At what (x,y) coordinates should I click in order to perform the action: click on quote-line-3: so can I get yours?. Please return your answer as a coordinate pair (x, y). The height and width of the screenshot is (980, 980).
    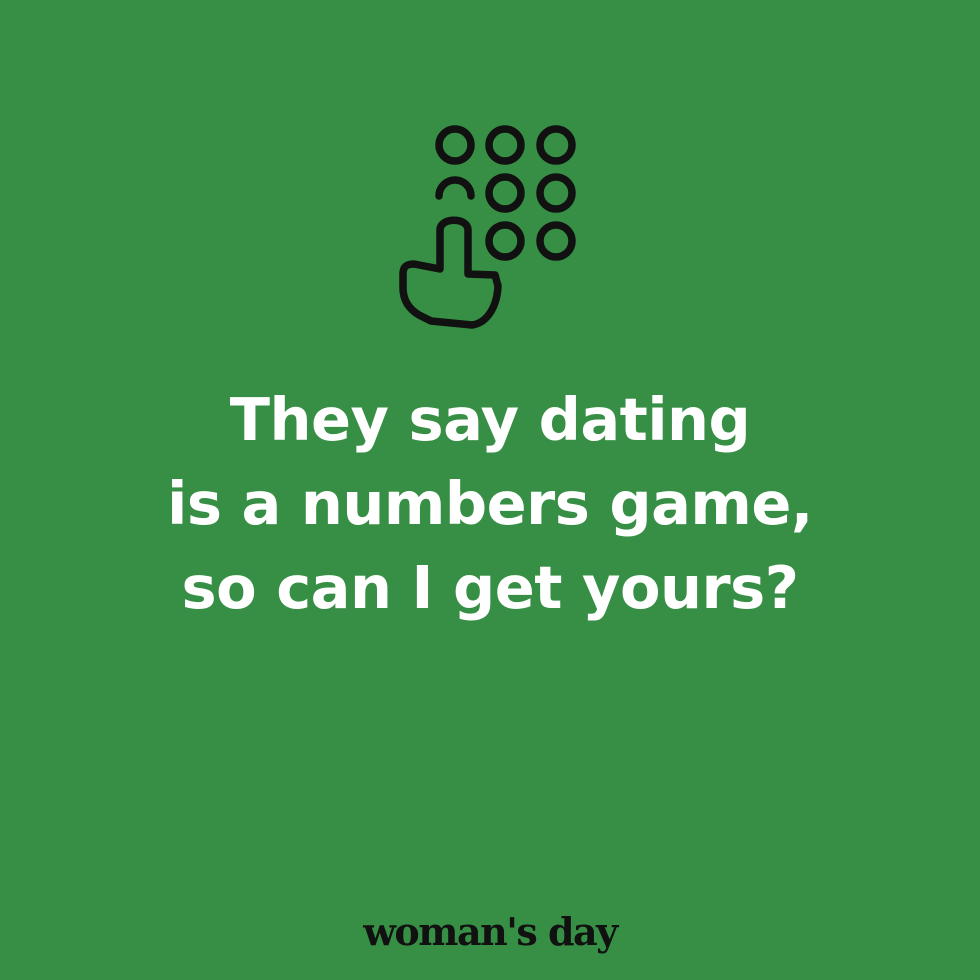
    Looking at the image, I should click on (490, 587).